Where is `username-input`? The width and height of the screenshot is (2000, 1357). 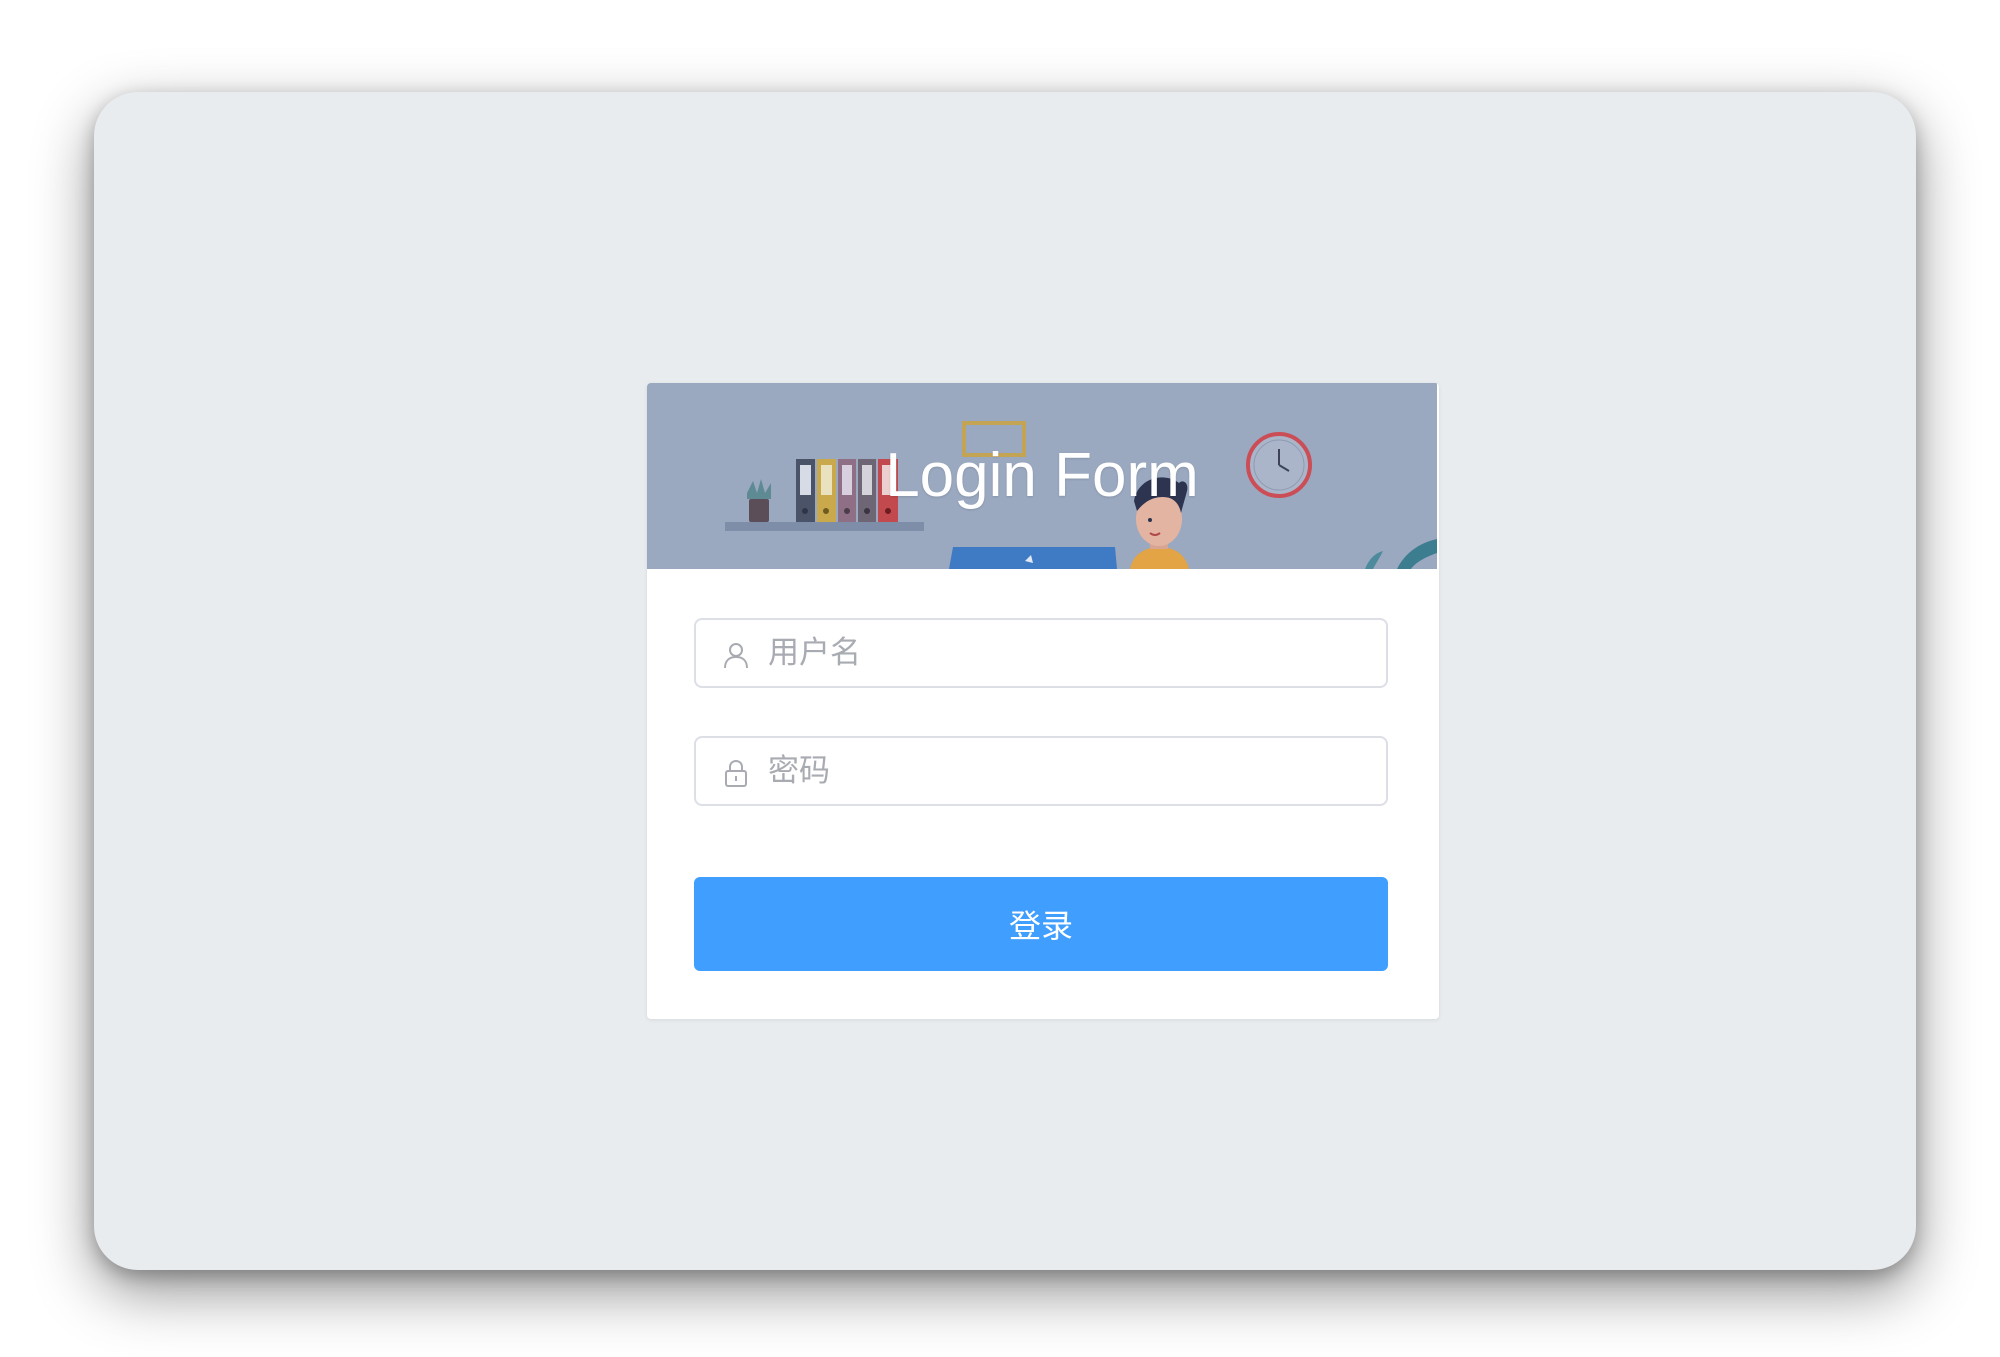
username-input is located at coordinates (1068, 653).